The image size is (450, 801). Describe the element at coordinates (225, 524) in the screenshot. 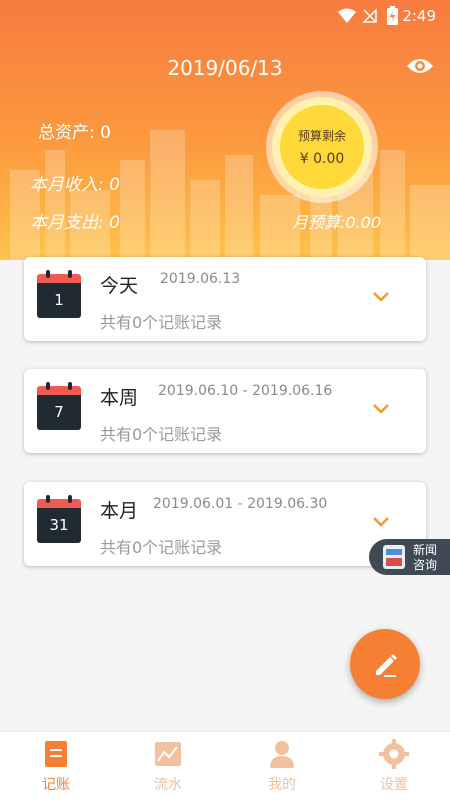

I see `card-month: 31 本月 2019.06.01 - 2019.06.30 共有0个记账记录` at that location.